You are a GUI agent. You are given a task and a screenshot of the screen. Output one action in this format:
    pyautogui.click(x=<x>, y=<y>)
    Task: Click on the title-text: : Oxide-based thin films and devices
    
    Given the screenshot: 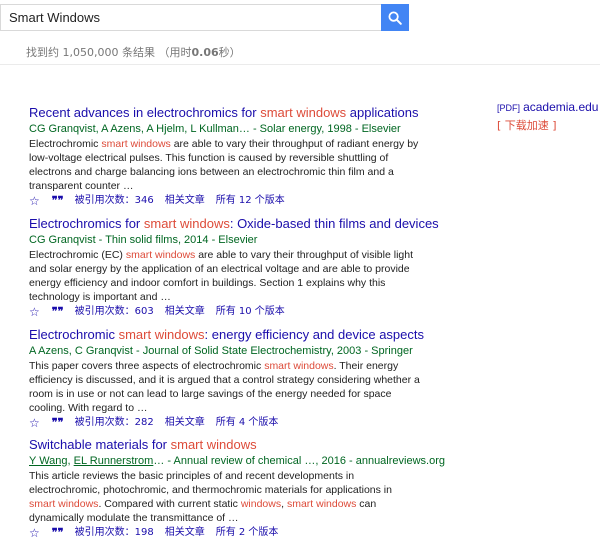 What is the action you would take?
    pyautogui.click(x=334, y=223)
    